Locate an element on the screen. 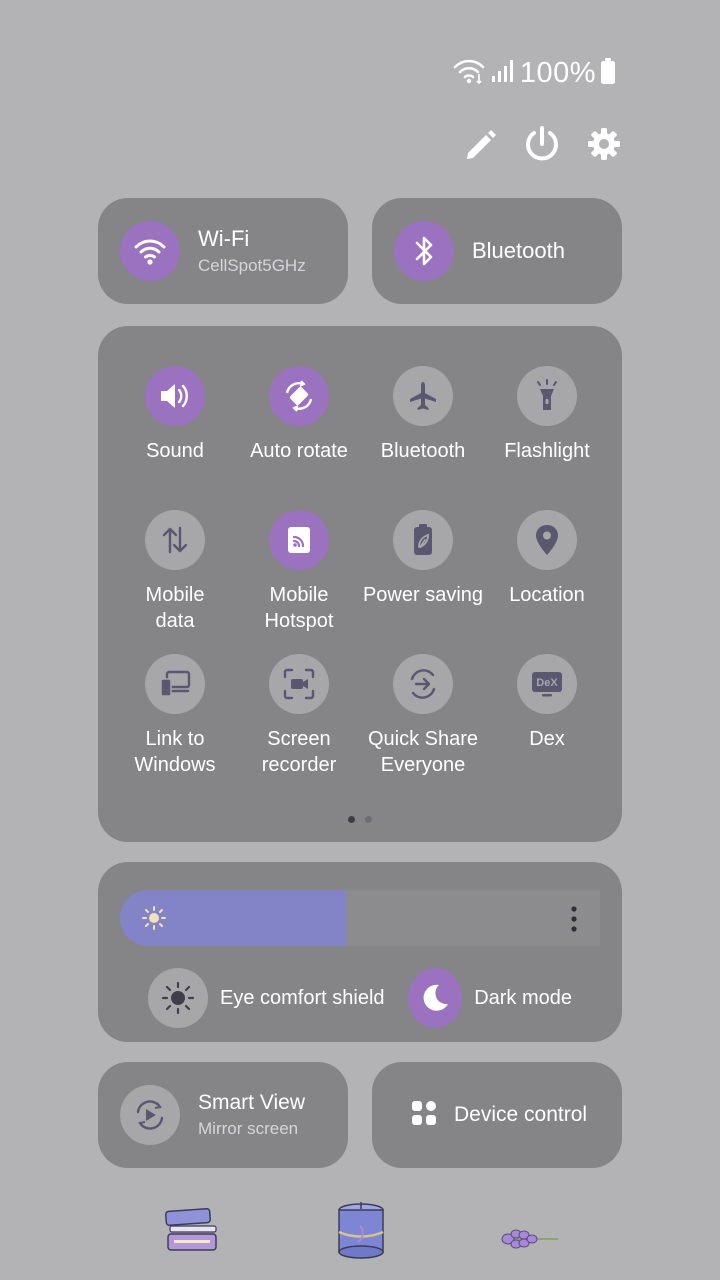  brightness-sun-icon is located at coordinates (154, 920).